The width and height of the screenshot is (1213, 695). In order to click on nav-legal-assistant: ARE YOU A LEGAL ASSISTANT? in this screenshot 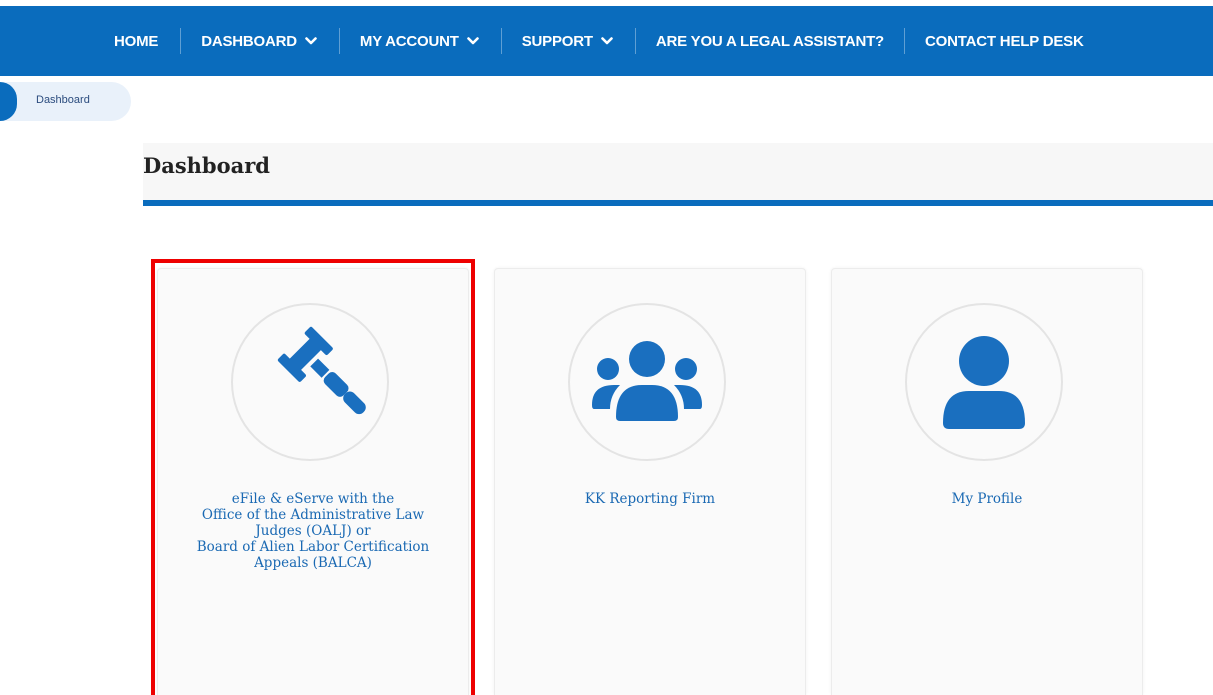, I will do `click(770, 41)`.